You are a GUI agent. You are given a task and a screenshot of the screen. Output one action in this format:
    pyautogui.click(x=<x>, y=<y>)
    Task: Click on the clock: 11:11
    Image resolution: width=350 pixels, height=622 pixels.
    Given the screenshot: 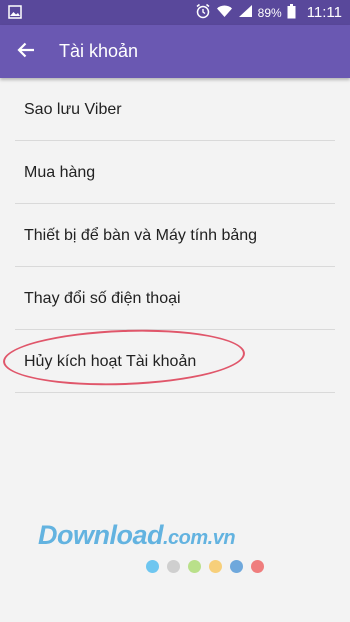 What is the action you would take?
    pyautogui.click(x=324, y=12)
    